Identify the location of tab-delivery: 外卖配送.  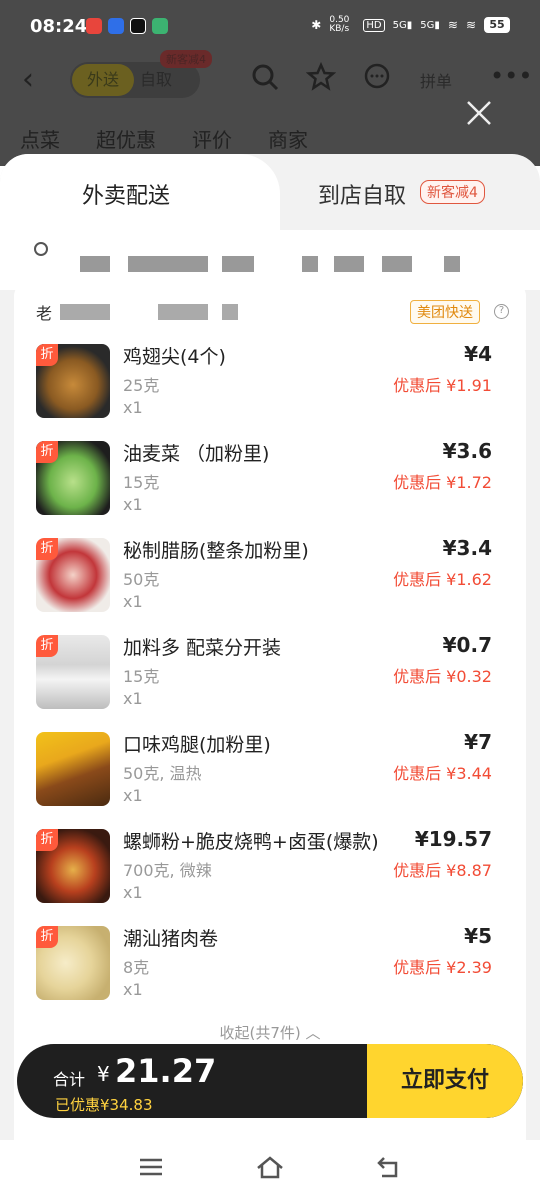
(140, 192).